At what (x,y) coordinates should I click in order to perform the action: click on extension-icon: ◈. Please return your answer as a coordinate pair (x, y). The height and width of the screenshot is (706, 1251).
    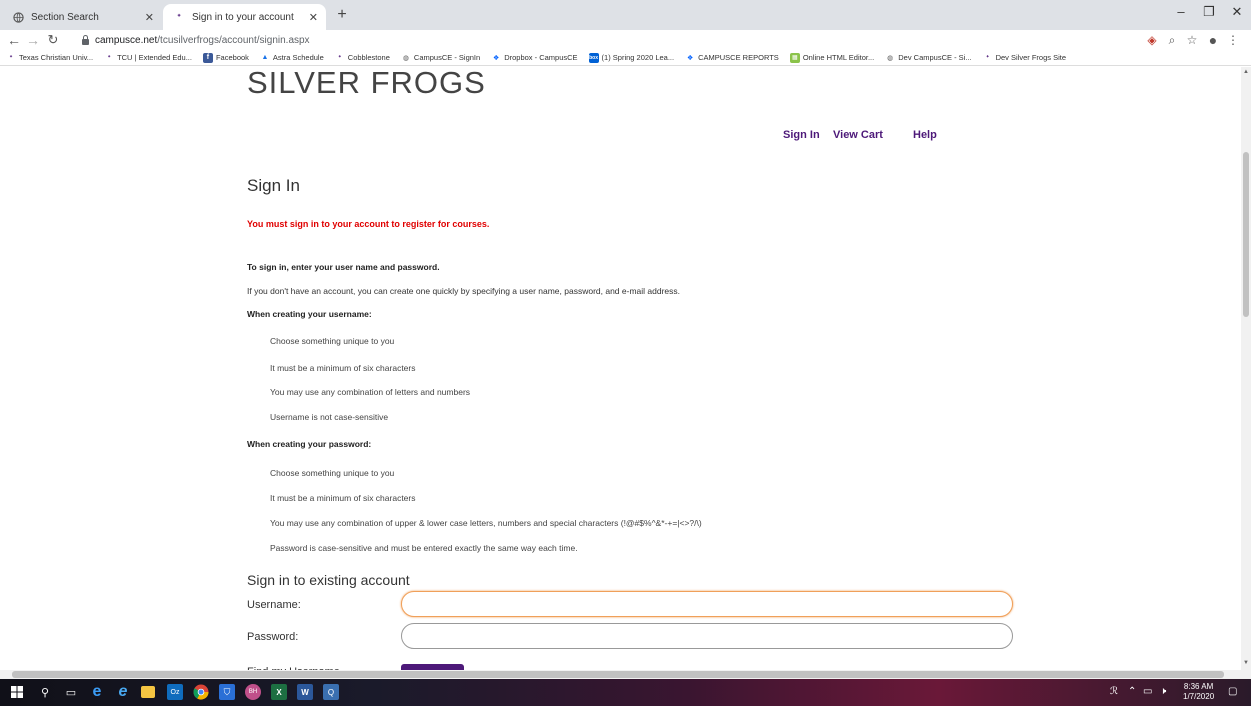
    Looking at the image, I should click on (1152, 40).